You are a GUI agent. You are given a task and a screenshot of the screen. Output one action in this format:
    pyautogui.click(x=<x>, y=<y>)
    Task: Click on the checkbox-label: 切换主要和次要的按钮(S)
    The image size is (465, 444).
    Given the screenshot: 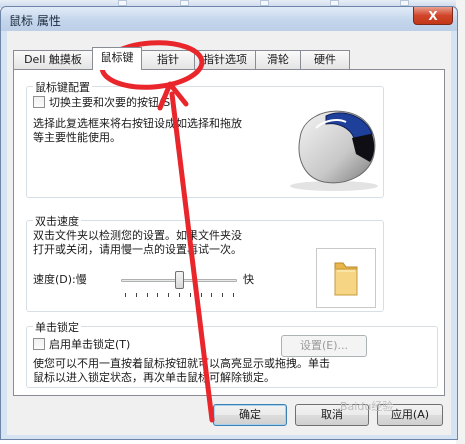 What is the action you would take?
    pyautogui.click(x=112, y=102)
    